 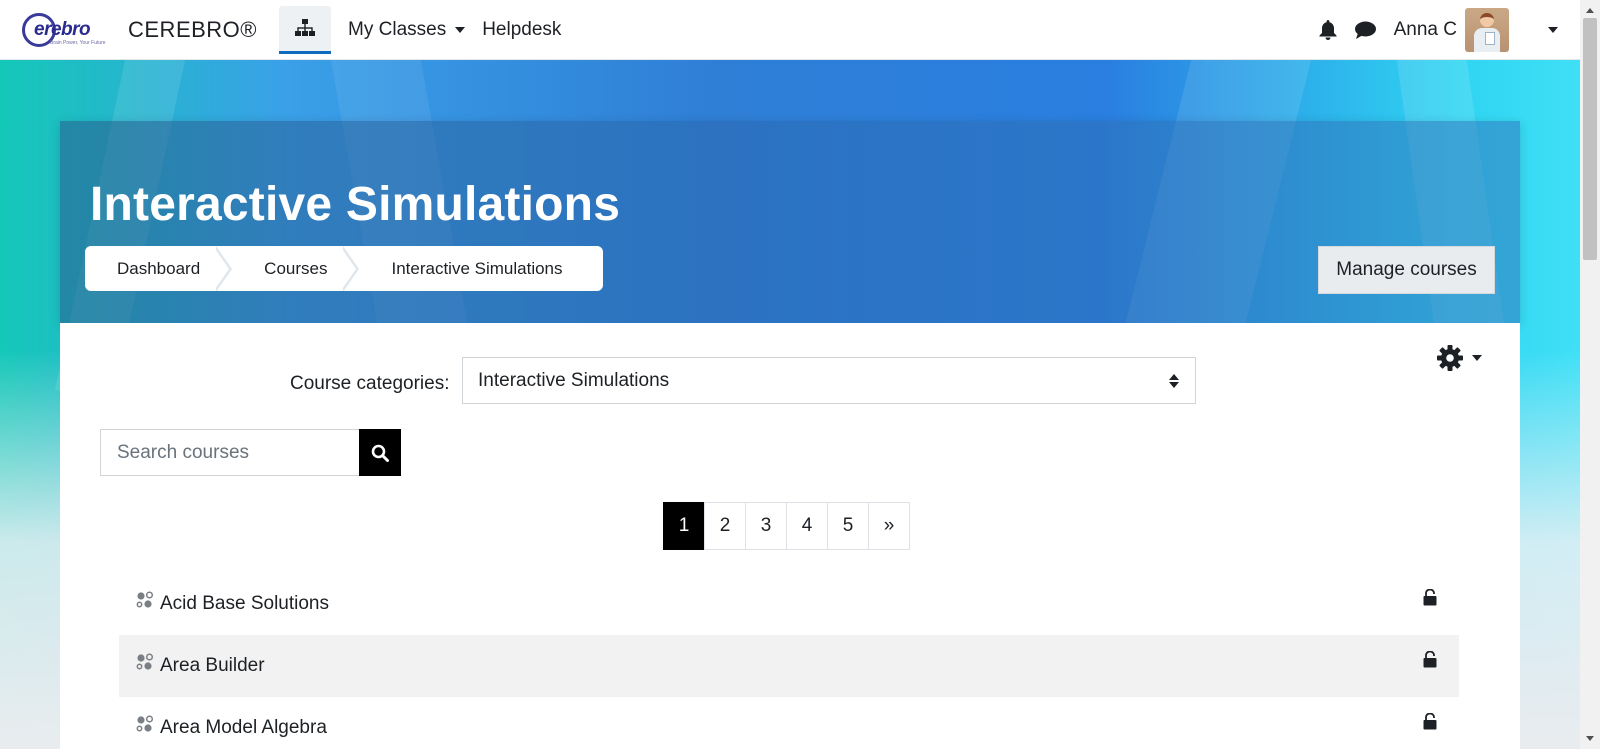 I want to click on settings-menu, so click(x=1459, y=358).